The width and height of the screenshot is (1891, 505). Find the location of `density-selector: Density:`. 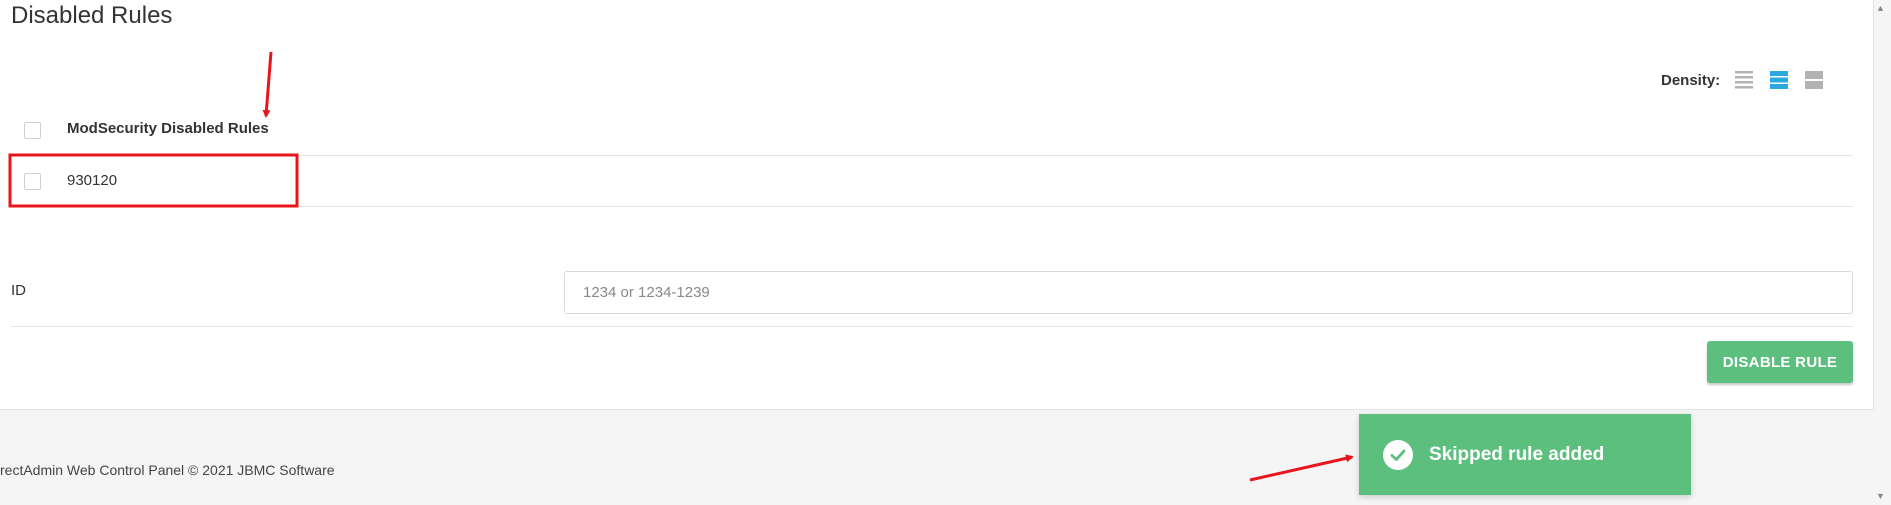

density-selector: Density: is located at coordinates (1750, 80).